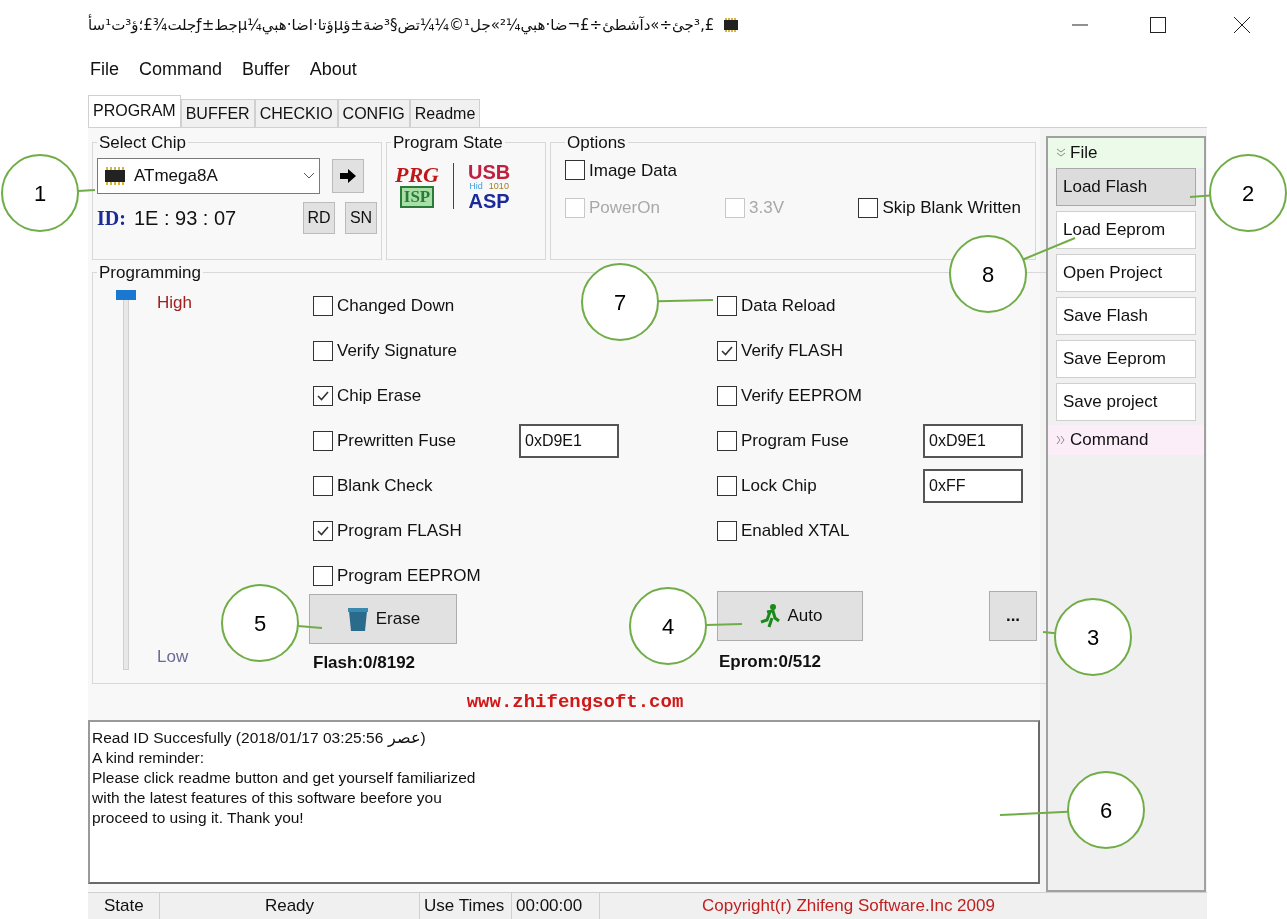  What do you see at coordinates (766, 208) in the screenshot?
I see `checkbox-label: 3.3V` at bounding box center [766, 208].